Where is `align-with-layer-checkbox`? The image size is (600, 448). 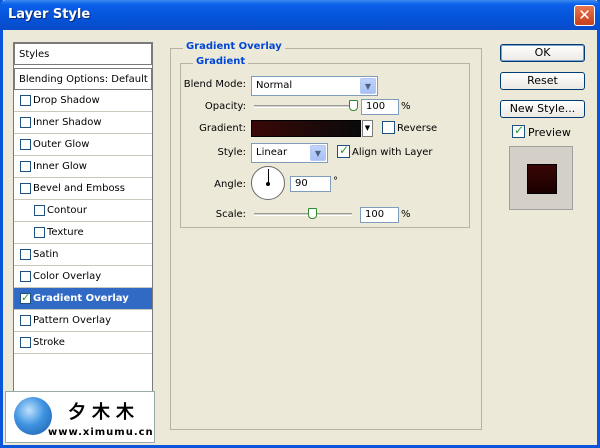 align-with-layer-checkbox is located at coordinates (343, 150).